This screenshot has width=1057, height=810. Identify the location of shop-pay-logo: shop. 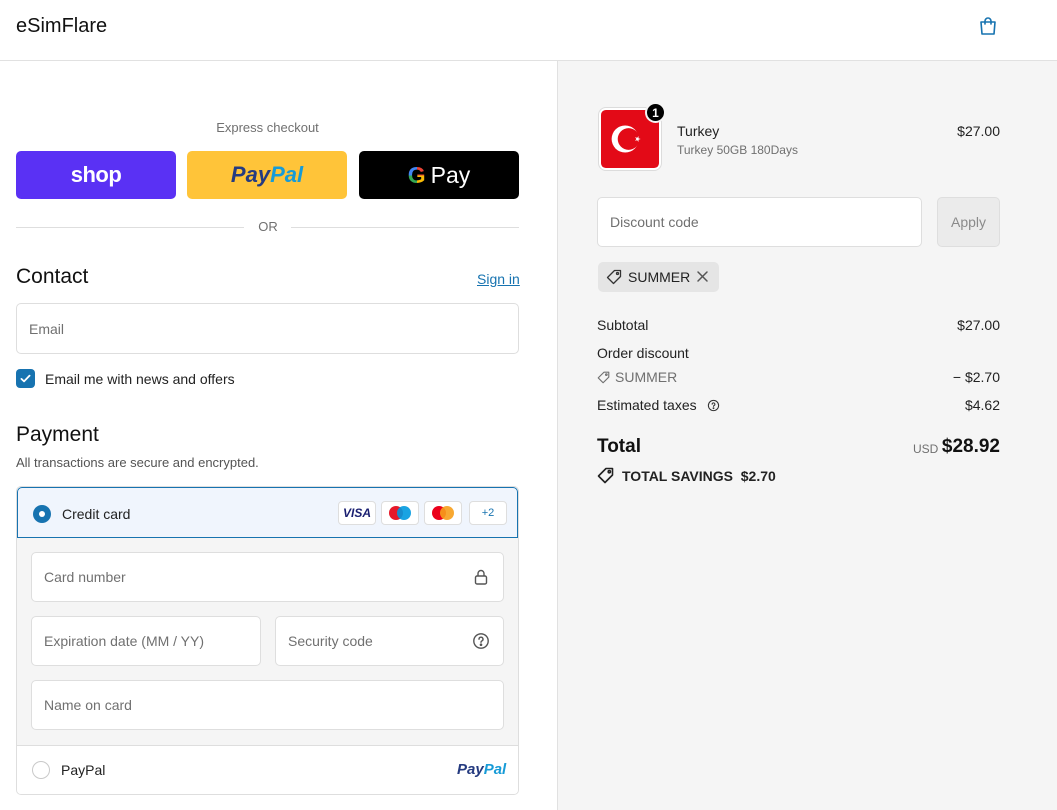
(96, 174).